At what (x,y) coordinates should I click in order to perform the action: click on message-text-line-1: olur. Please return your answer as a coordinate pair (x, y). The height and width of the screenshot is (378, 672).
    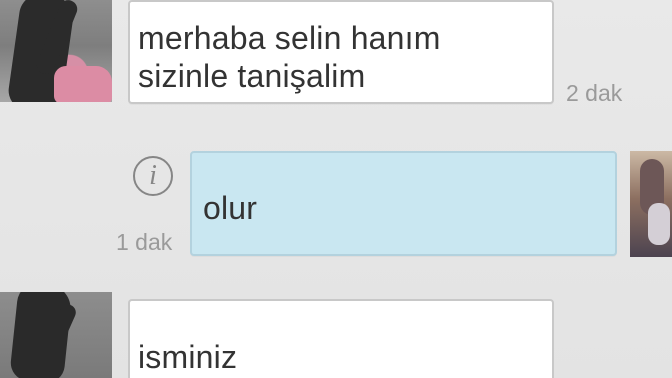
    Looking at the image, I should click on (230, 208).